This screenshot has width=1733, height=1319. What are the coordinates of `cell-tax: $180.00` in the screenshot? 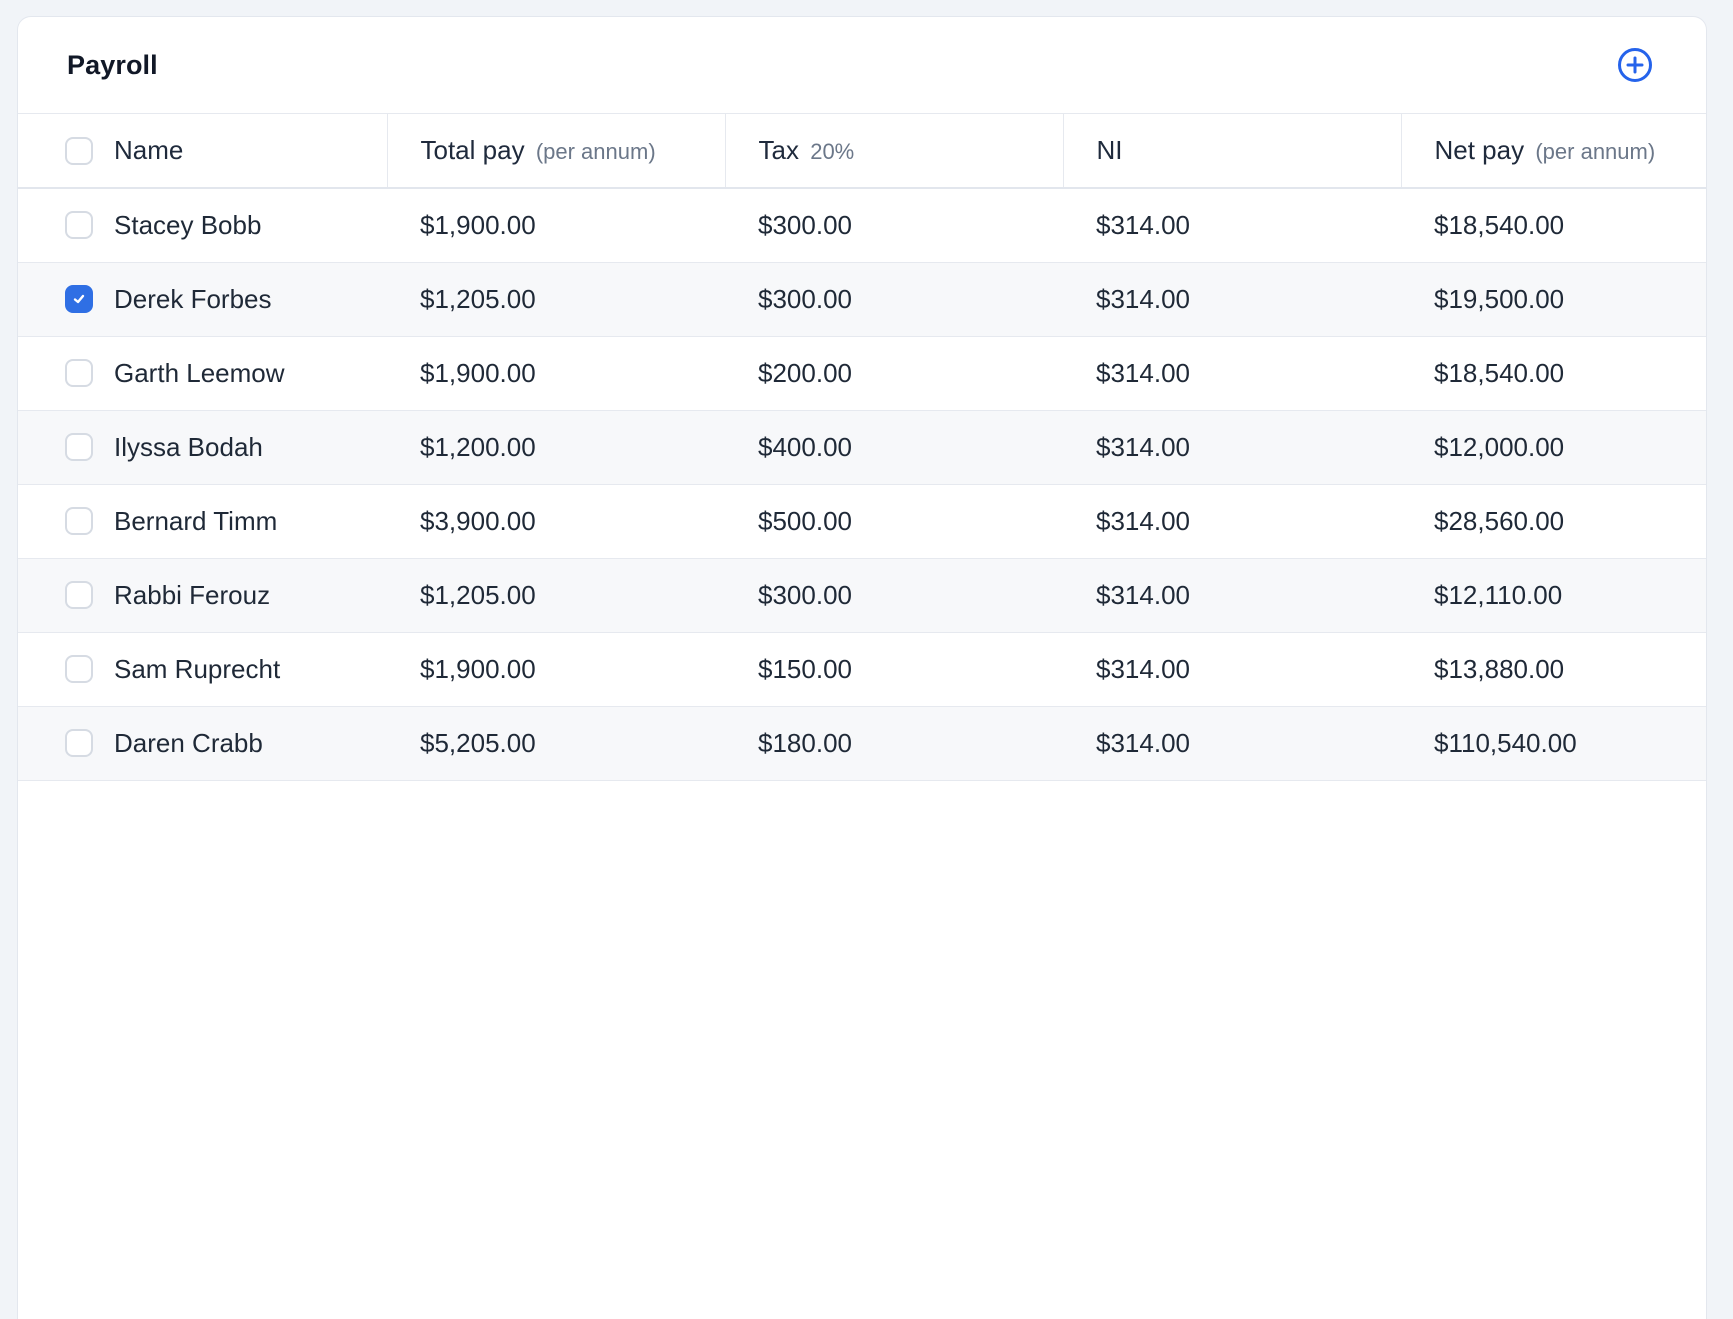 It's located at (894, 743).